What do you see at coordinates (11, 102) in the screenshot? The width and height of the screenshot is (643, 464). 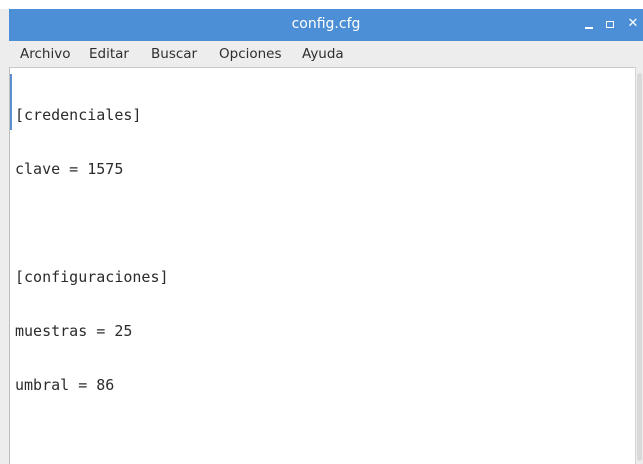 I see `line-marker` at bounding box center [11, 102].